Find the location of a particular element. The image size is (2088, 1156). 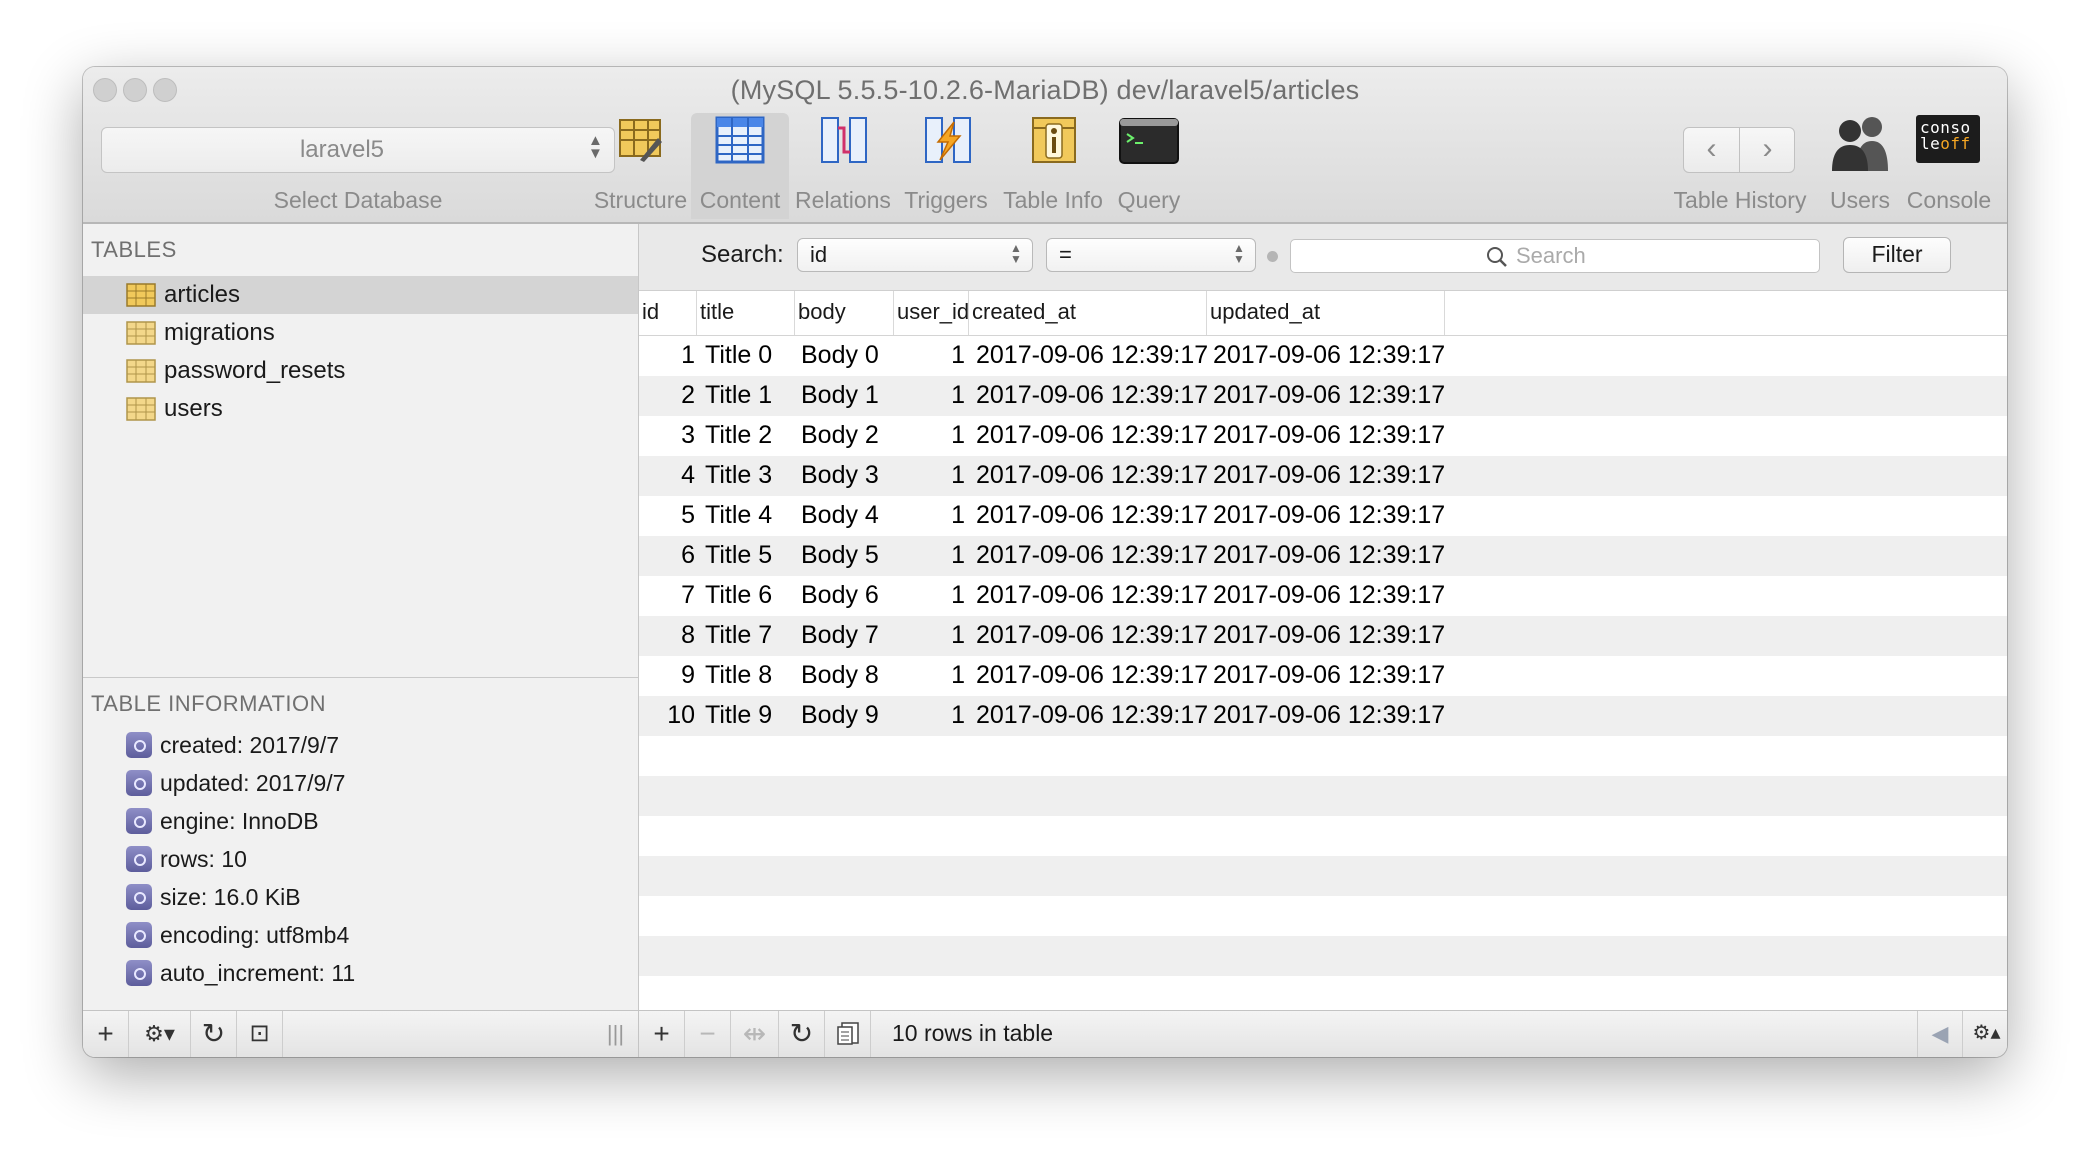

table-cell-id: 1 is located at coordinates (667, 355).